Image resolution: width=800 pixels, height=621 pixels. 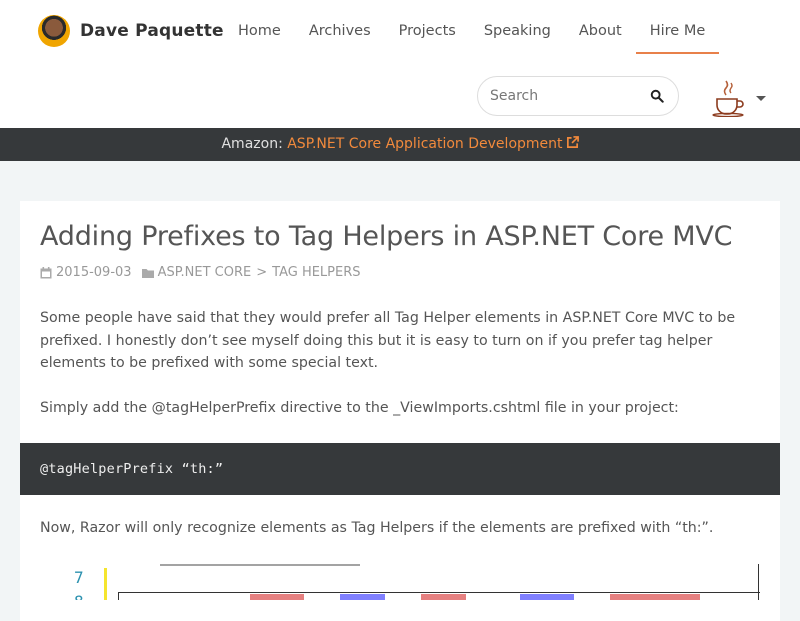 I want to click on banner-link-text: ASP.NET Core Application Development, so click(x=424, y=144).